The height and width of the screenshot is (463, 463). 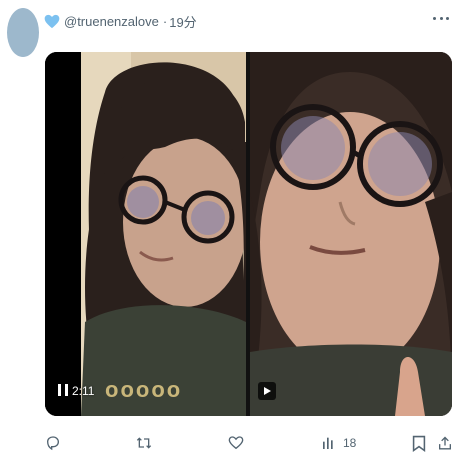 I want to click on views-count: 18, so click(x=350, y=443).